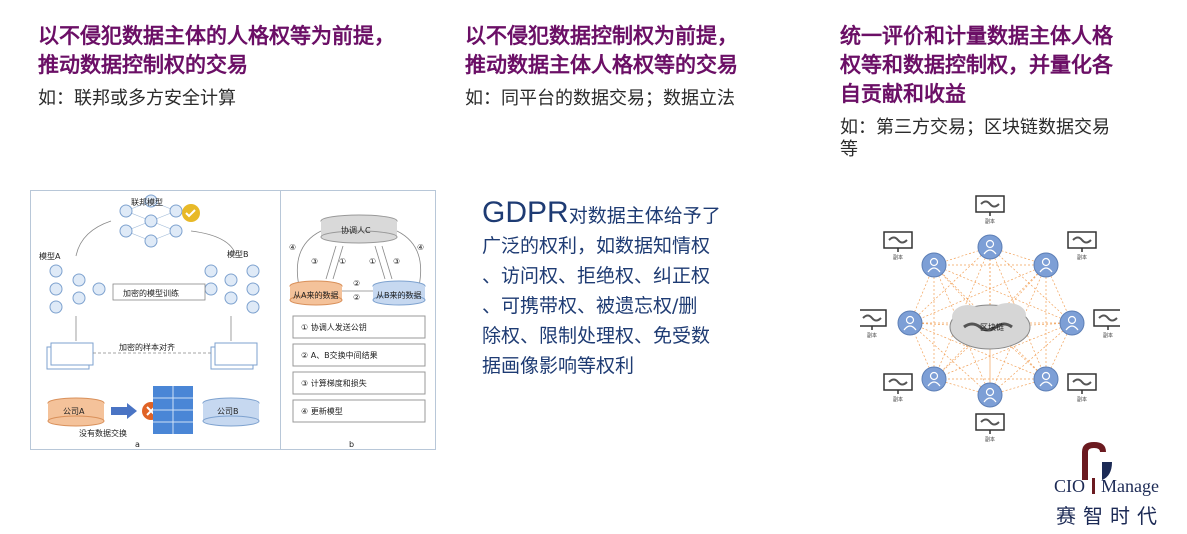 This screenshot has height=534, width=1187. What do you see at coordinates (600, 98) in the screenshot?
I see `column-example: 如：同平台的数据交易；数据立法` at bounding box center [600, 98].